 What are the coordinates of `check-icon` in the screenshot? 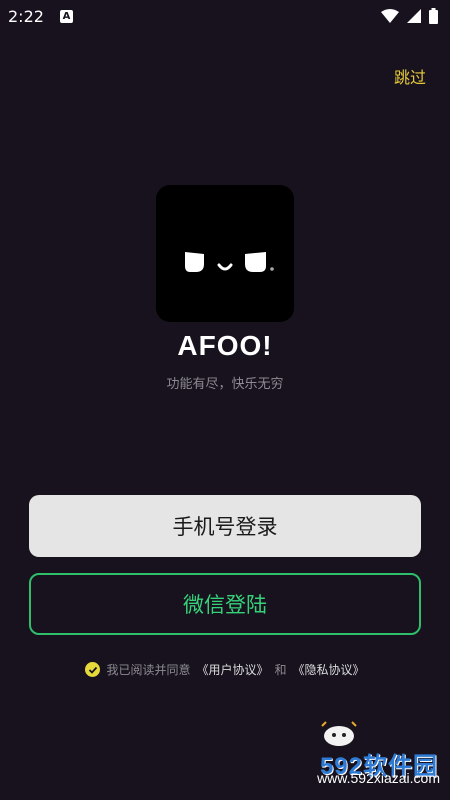 It's located at (93, 670).